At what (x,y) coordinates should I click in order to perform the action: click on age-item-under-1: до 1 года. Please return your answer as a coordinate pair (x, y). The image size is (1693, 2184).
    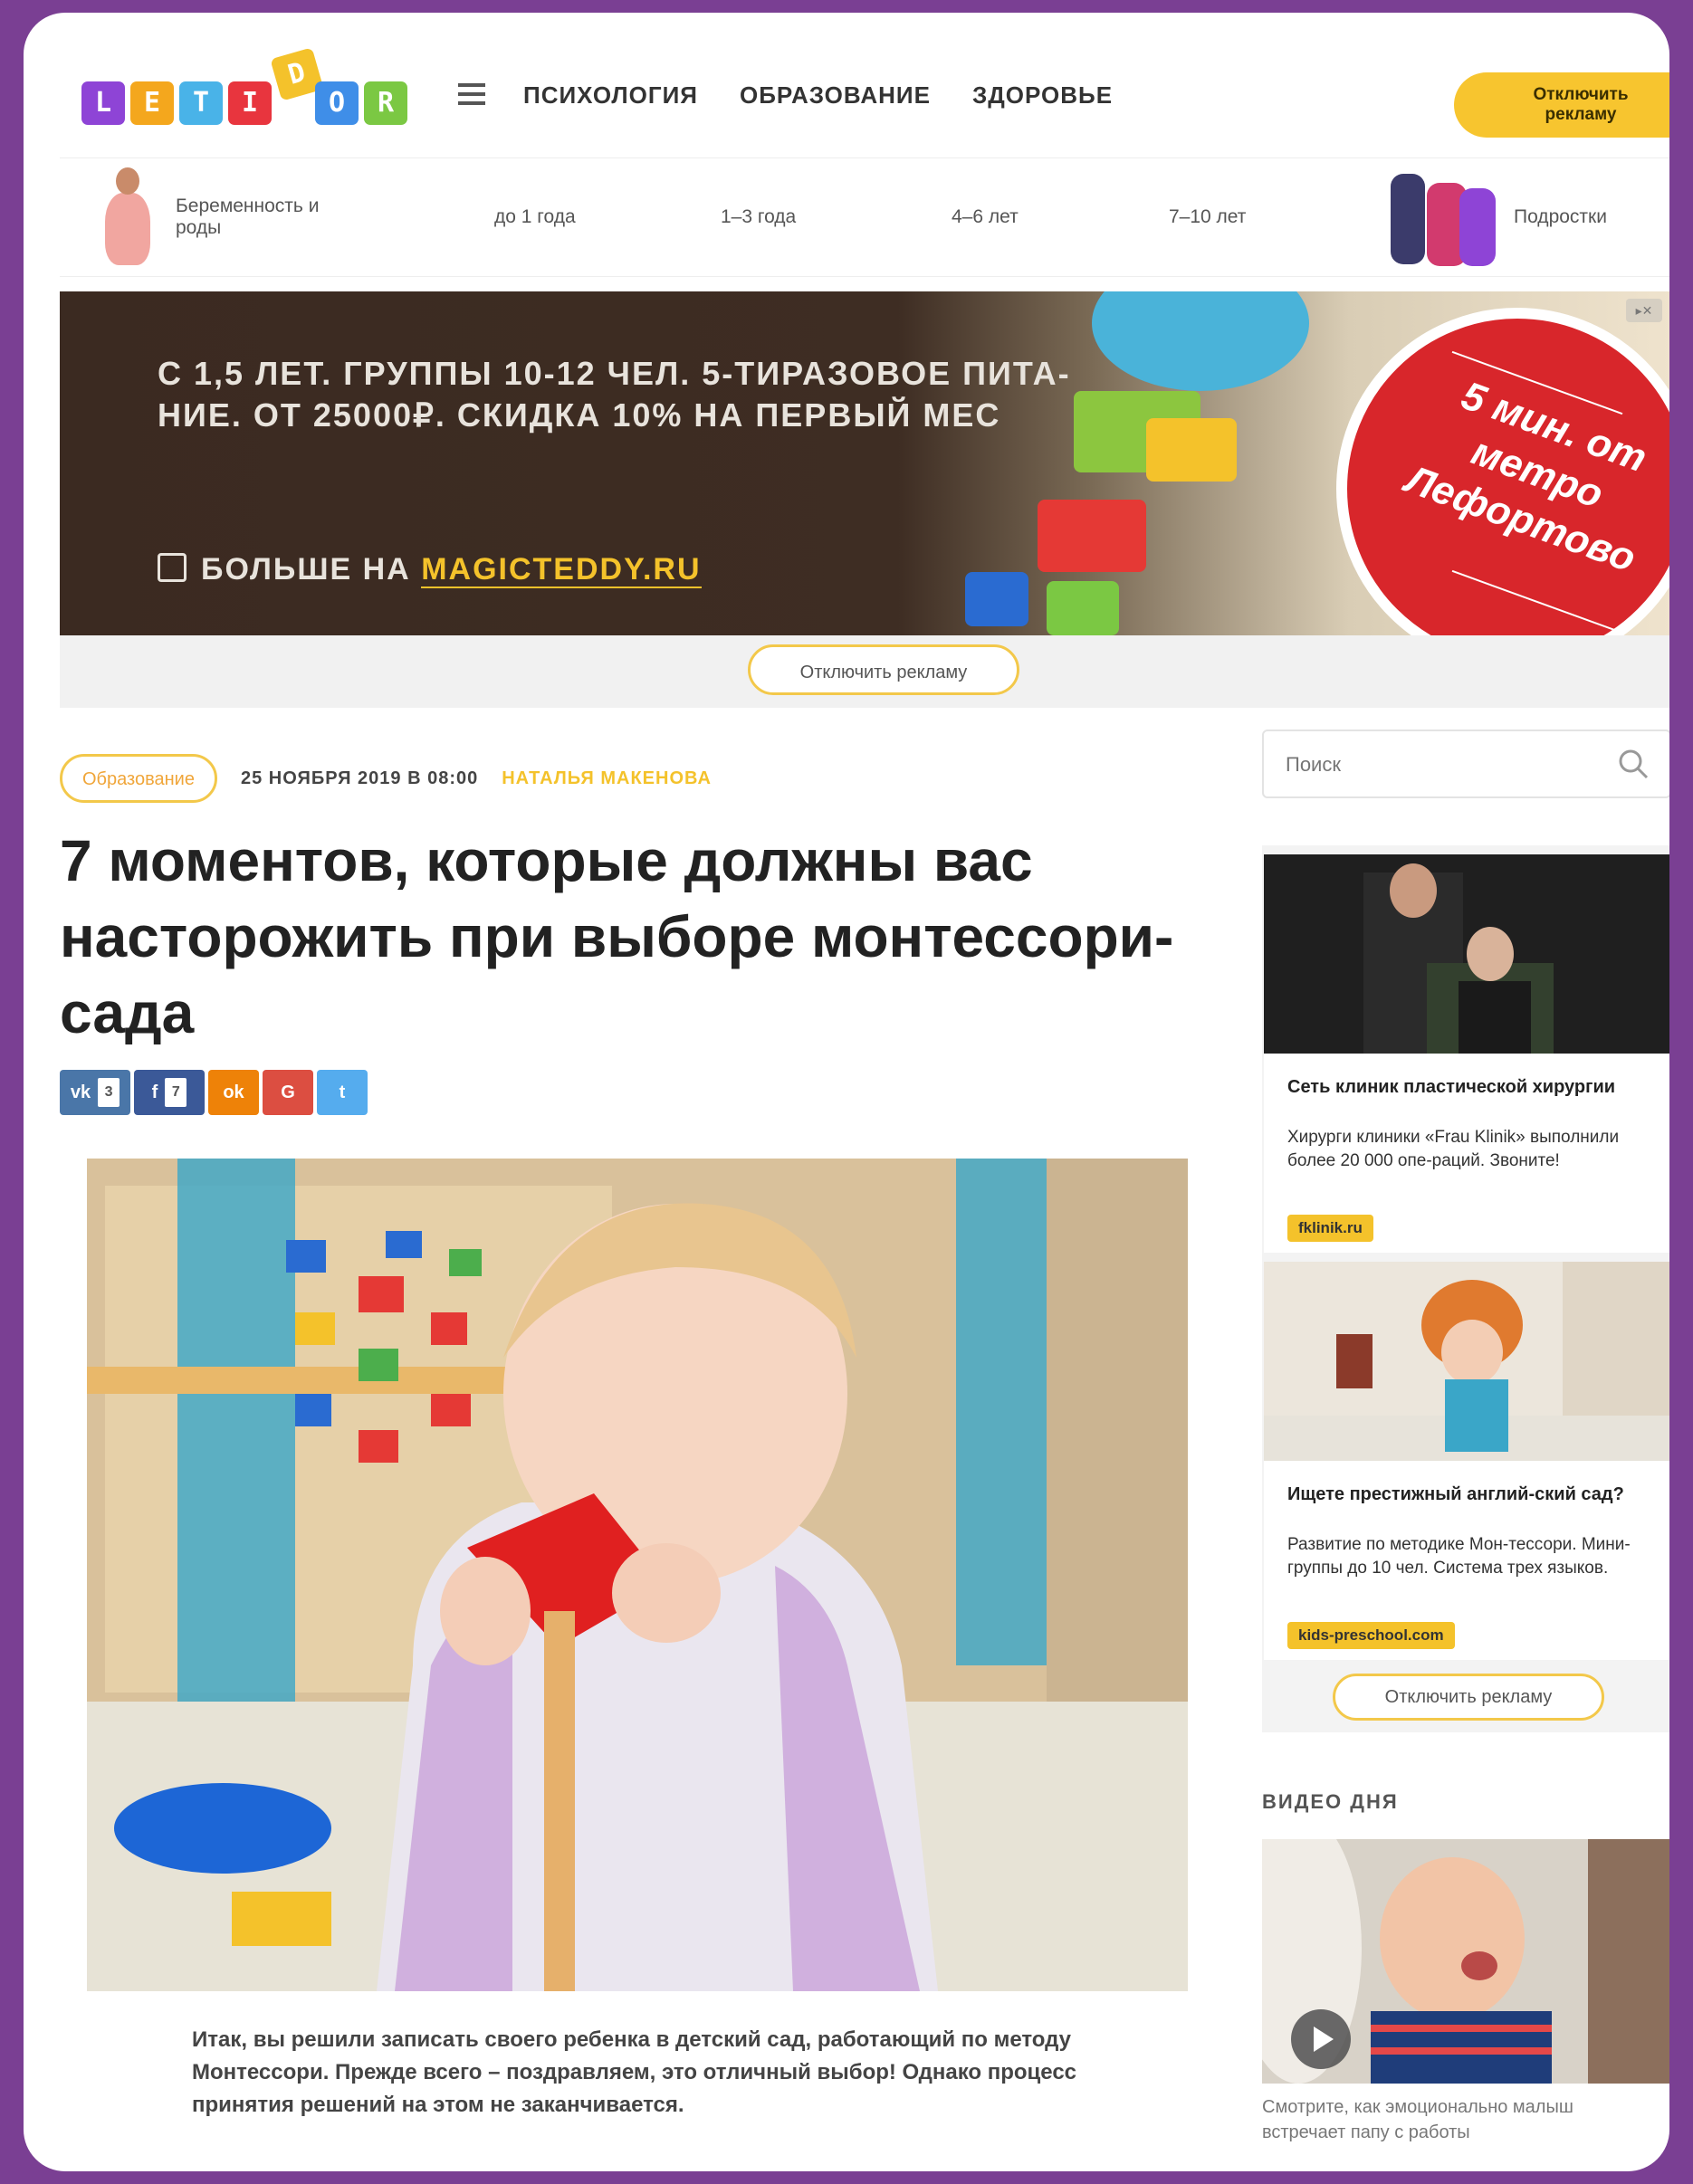
    Looking at the image, I should click on (535, 217).